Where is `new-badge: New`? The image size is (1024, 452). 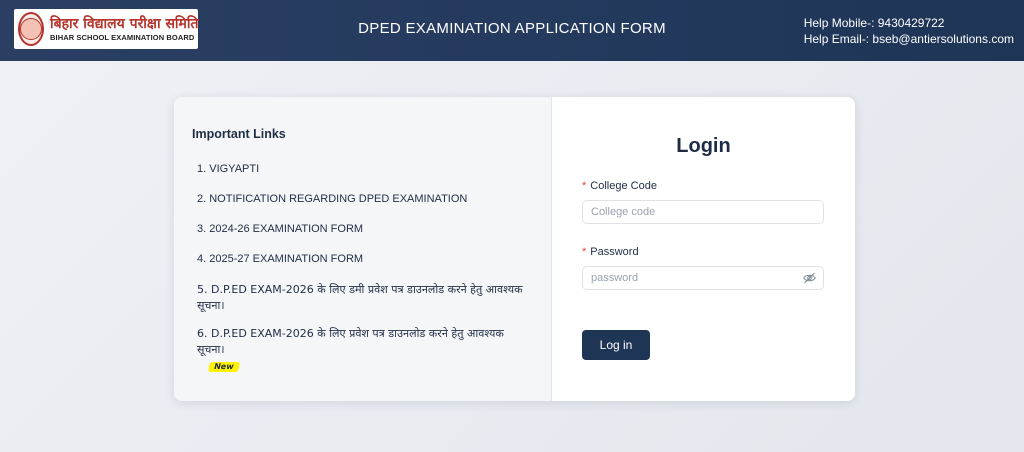
new-badge: New is located at coordinates (223, 367).